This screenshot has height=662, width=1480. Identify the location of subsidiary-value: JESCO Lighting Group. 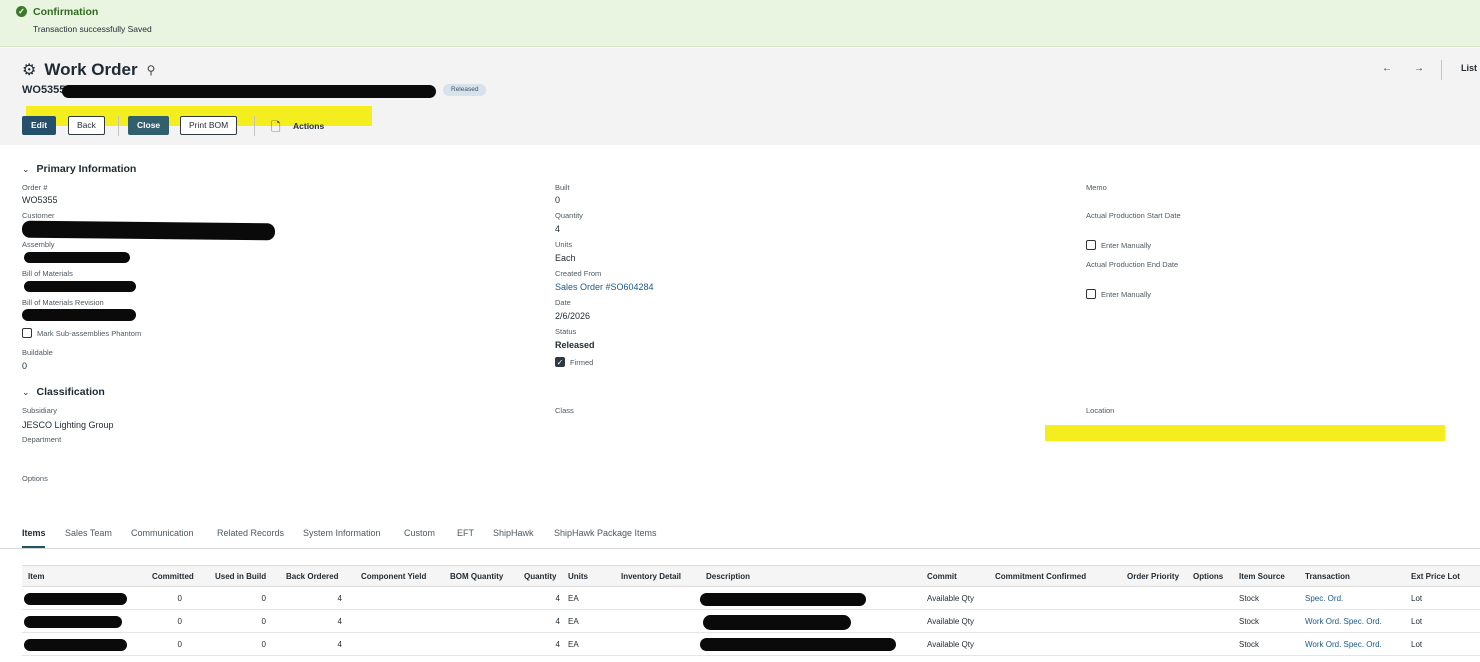
(68, 425).